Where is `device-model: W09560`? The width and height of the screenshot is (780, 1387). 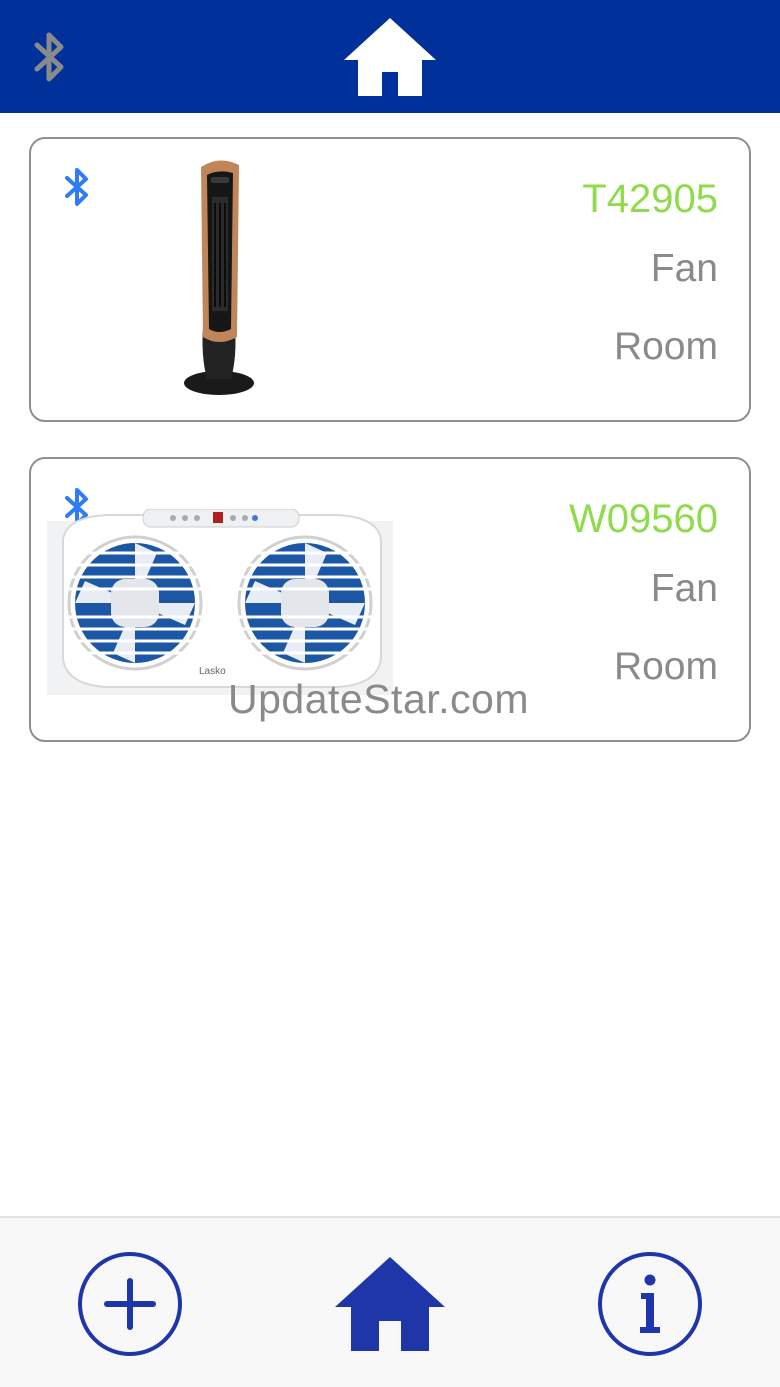
device-model: W09560 is located at coordinates (643, 519).